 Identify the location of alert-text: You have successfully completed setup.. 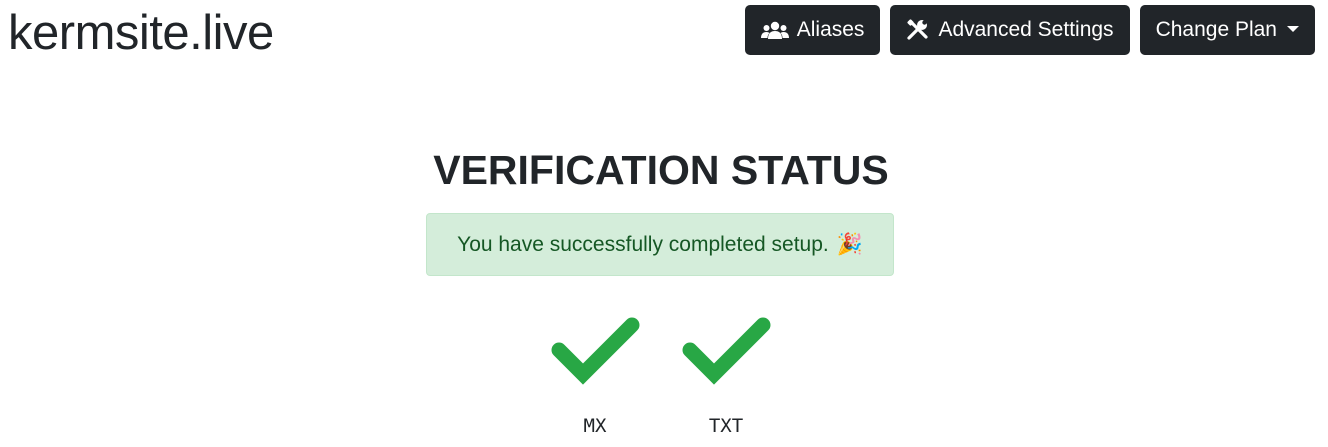
(643, 244).